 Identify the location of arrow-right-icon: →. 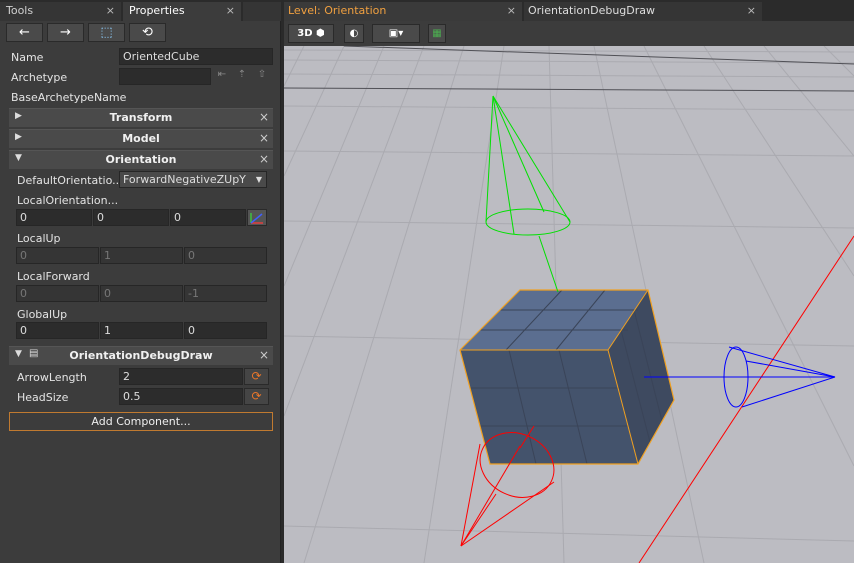
(65, 32).